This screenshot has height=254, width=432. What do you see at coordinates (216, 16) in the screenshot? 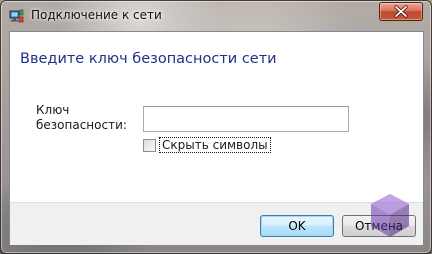
I see `title-bar: Подключение к сети` at bounding box center [216, 16].